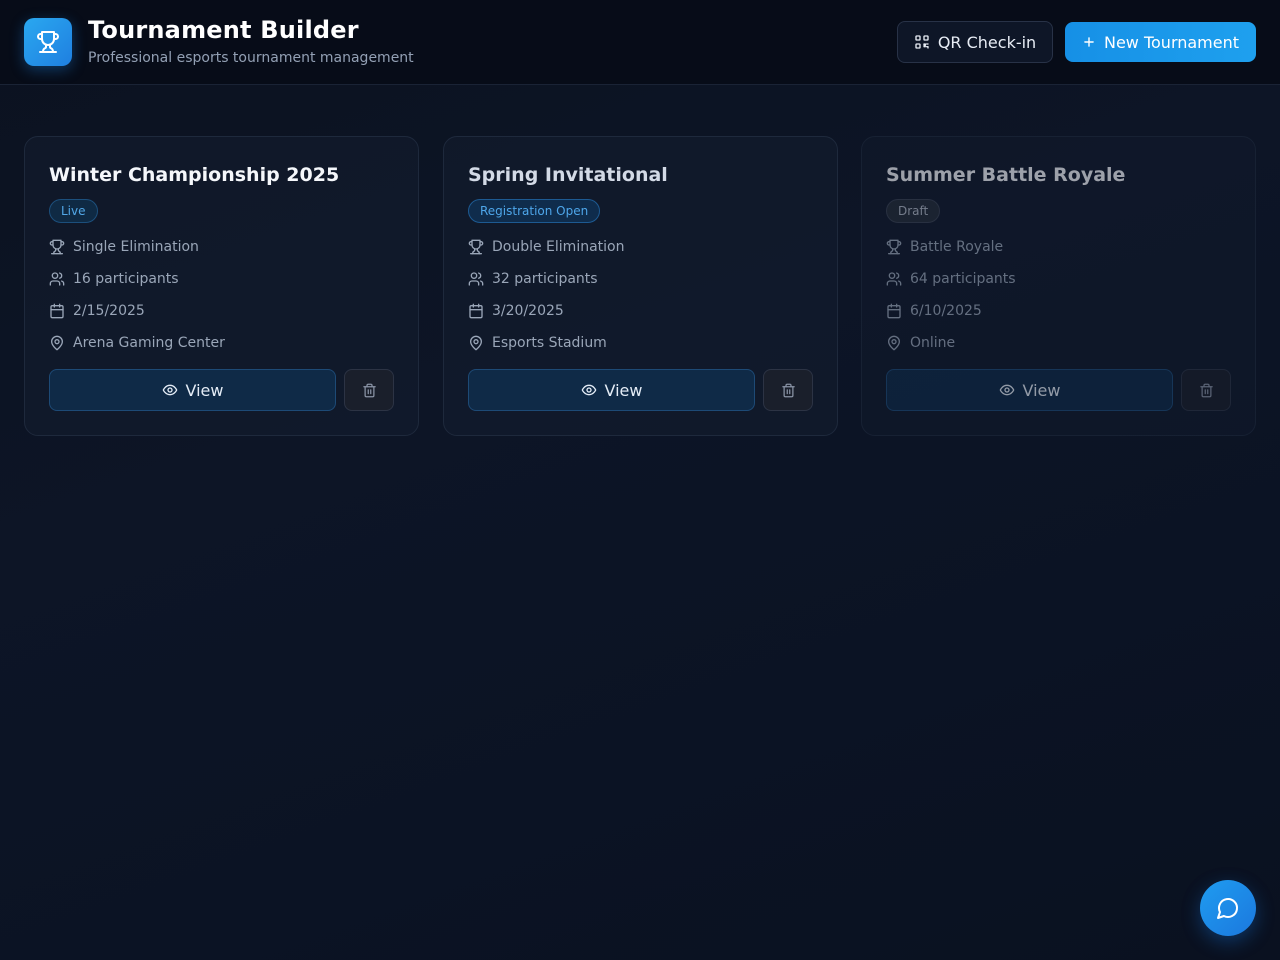 Image resolution: width=1280 pixels, height=960 pixels. Describe the element at coordinates (1006, 175) in the screenshot. I see `tournament-title: Summer Battle Royale` at that location.